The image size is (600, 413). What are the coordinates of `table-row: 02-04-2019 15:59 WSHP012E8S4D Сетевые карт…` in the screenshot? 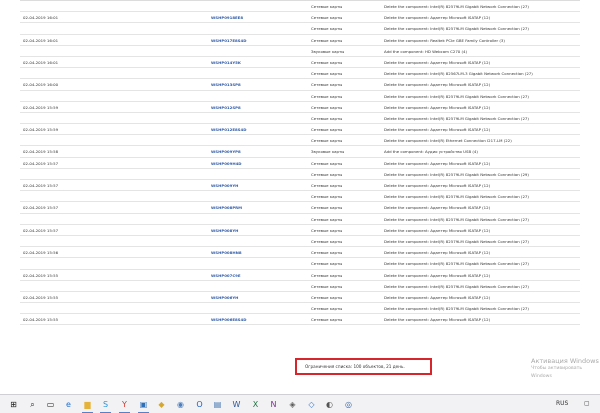 It's located at (300, 130).